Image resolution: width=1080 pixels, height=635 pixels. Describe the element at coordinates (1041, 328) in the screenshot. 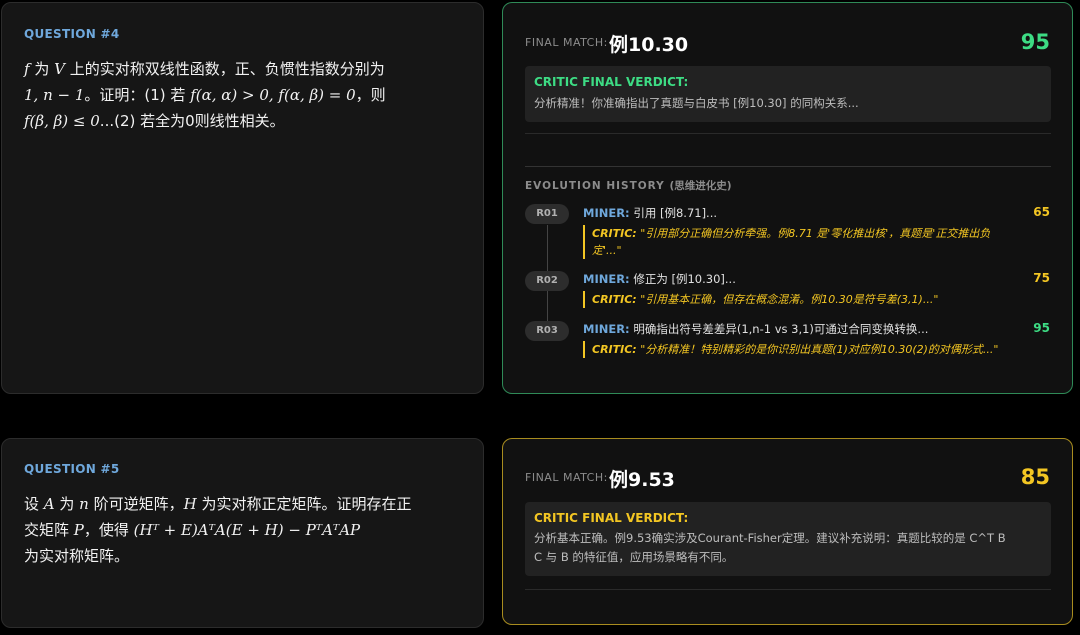

I see `round-score: 95` at that location.